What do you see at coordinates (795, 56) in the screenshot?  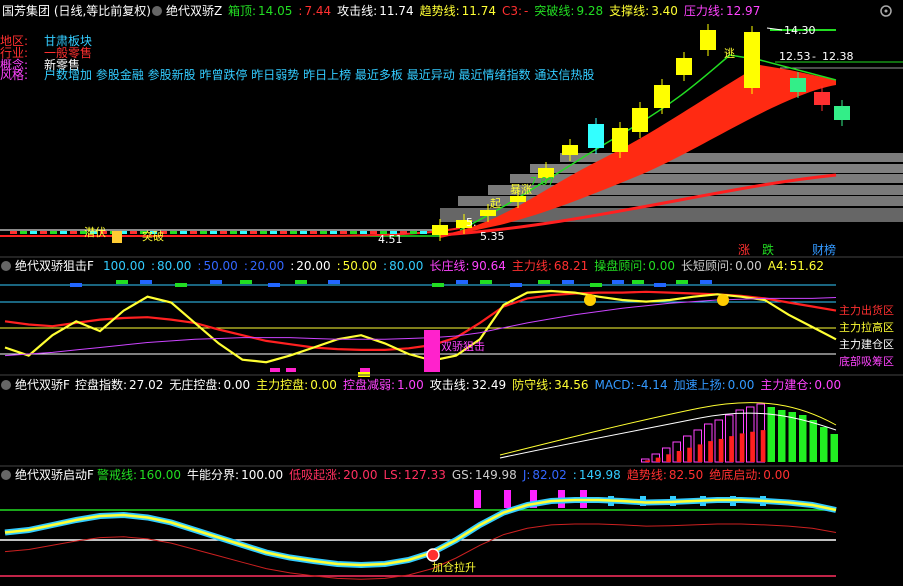 I see `price-label-mid-left: 12.53` at bounding box center [795, 56].